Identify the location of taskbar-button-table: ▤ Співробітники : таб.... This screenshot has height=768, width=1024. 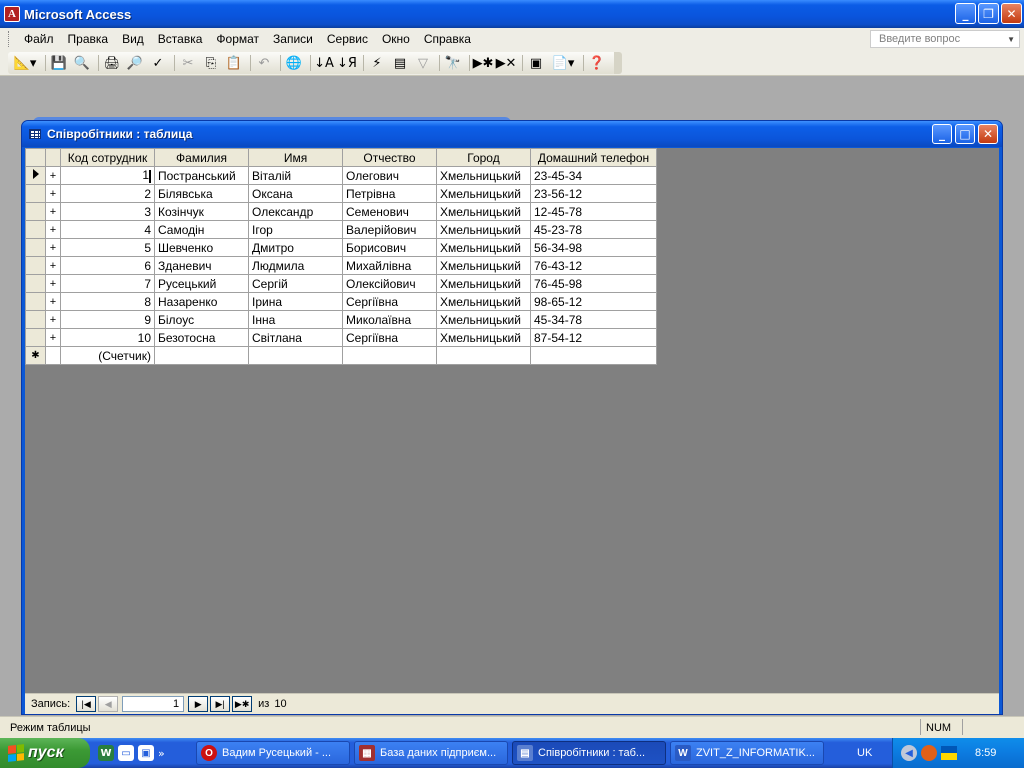
(589, 753).